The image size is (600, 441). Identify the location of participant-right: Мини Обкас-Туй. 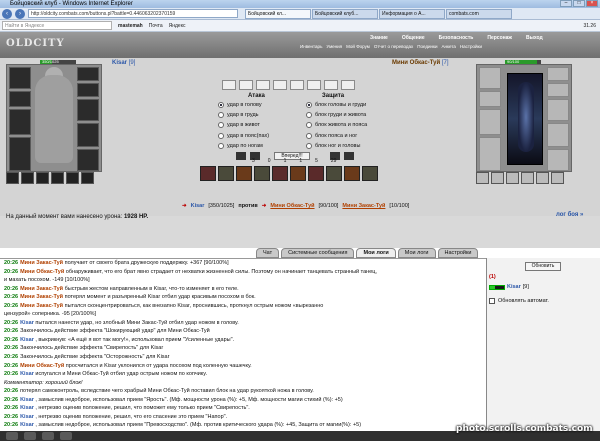
(292, 206).